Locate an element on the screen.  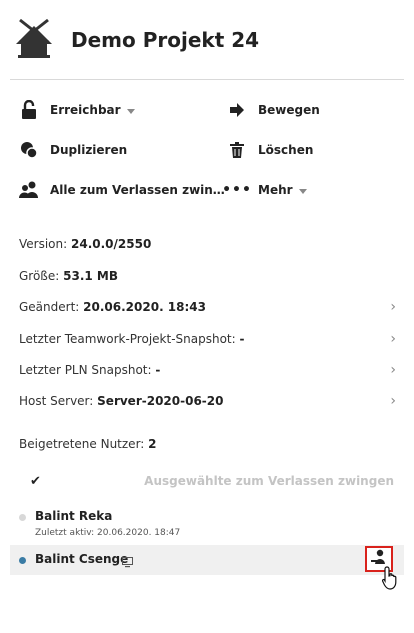
project-home-icon is located at coordinates (34, 39).